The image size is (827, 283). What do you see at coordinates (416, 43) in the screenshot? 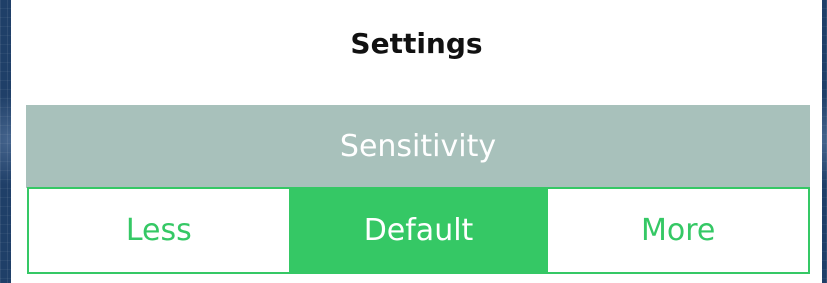
I see `page-title: Settings` at bounding box center [416, 43].